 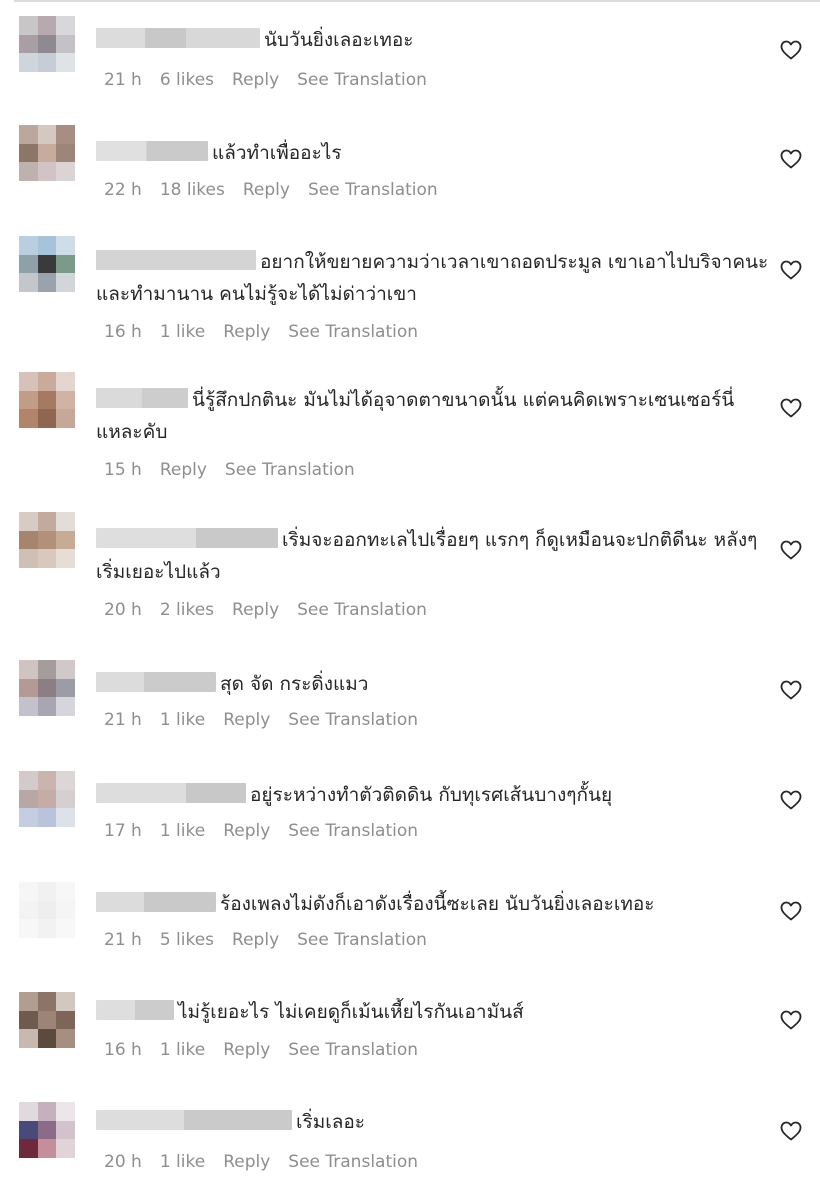 I want to click on comment-text: แล้วทำเพื่ออะไร, so click(x=277, y=153).